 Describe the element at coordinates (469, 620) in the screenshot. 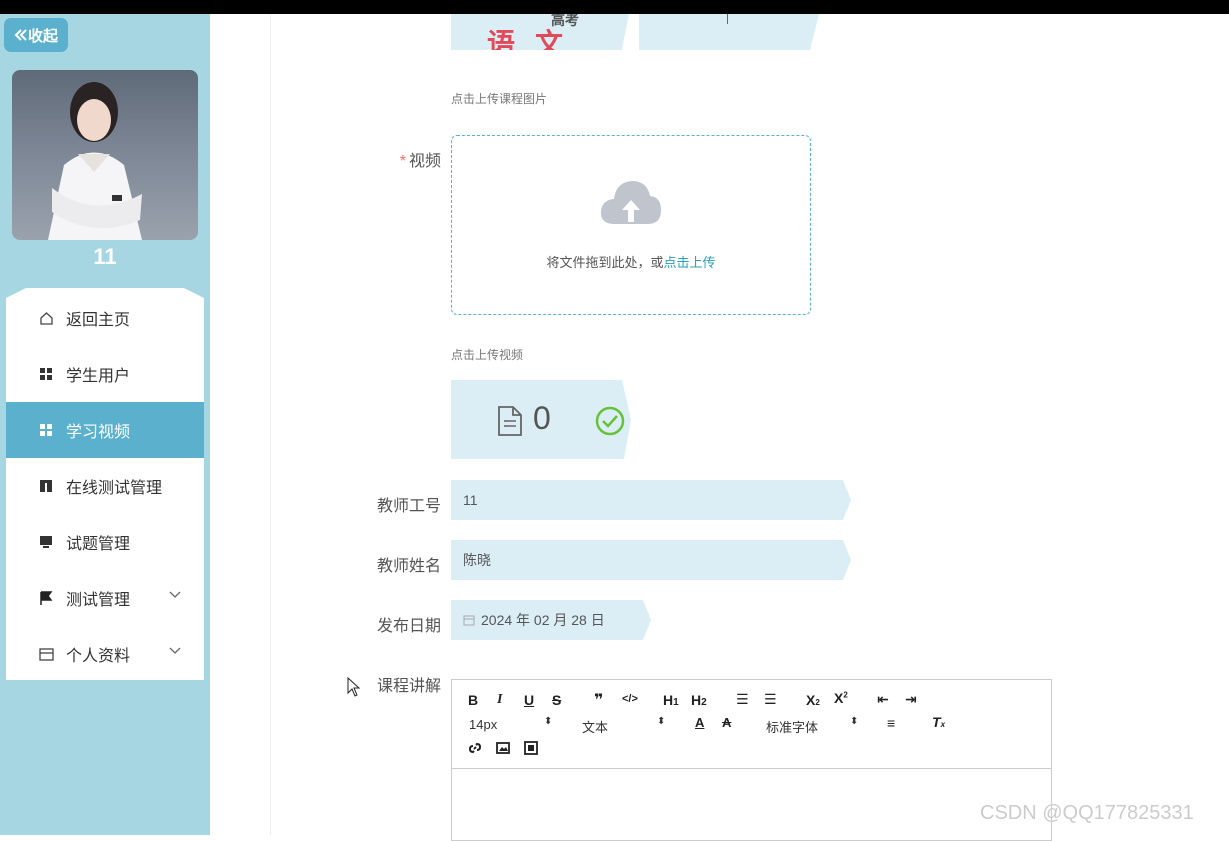

I see `calendar-icon` at that location.